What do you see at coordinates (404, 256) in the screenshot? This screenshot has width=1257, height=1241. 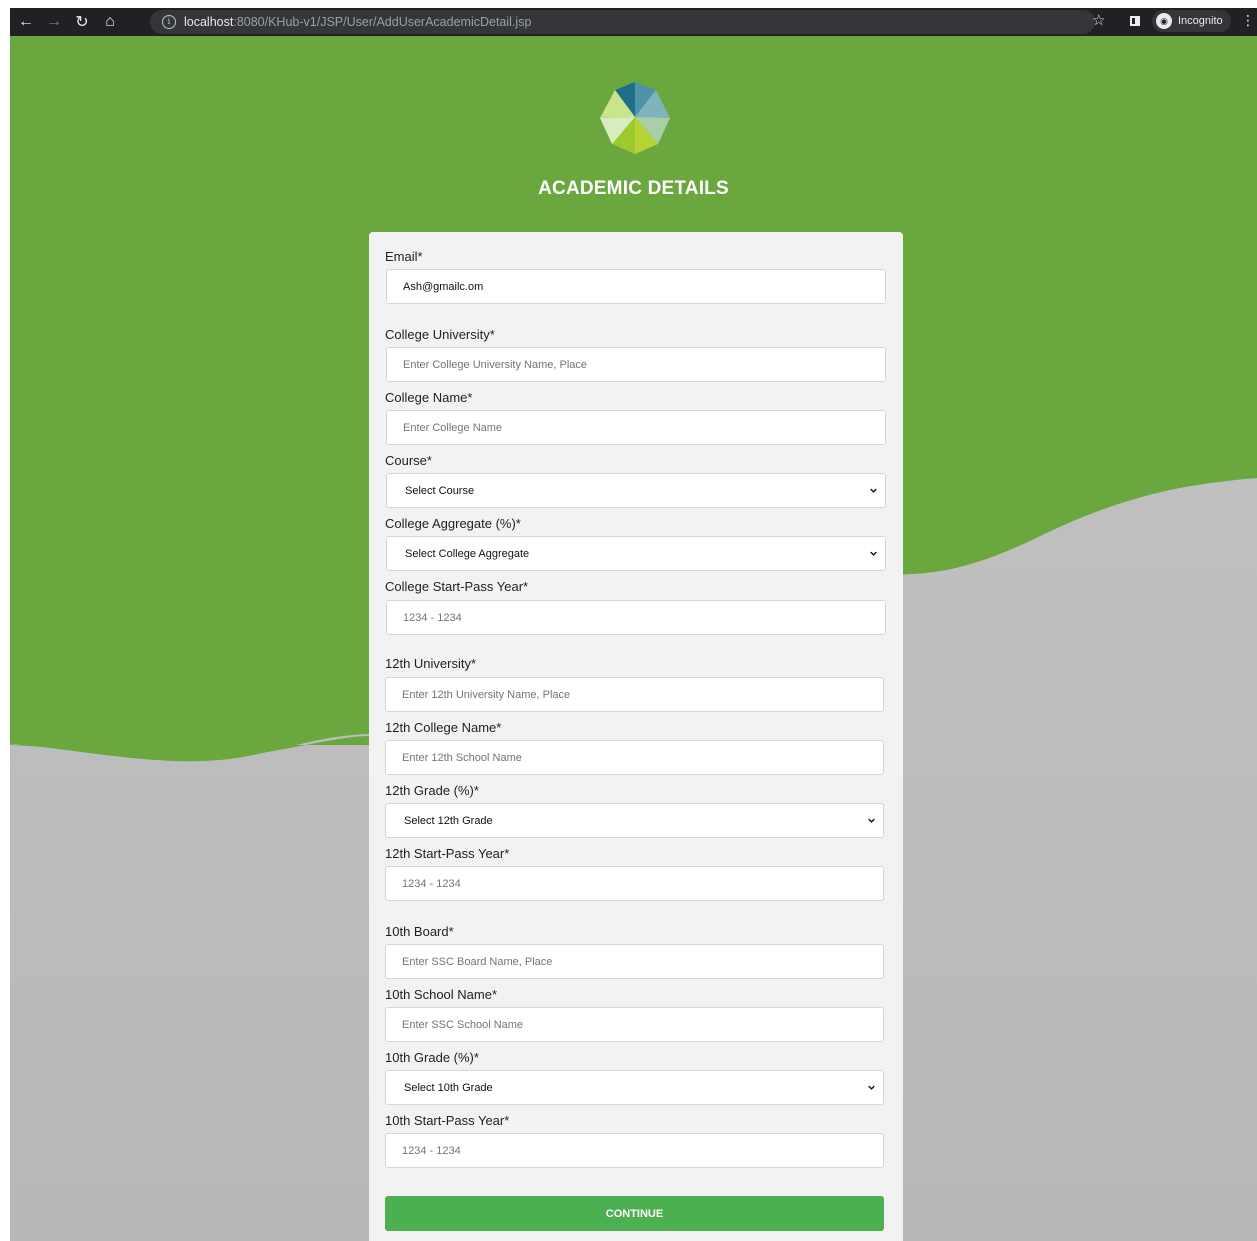 I see `email-label: Email*` at bounding box center [404, 256].